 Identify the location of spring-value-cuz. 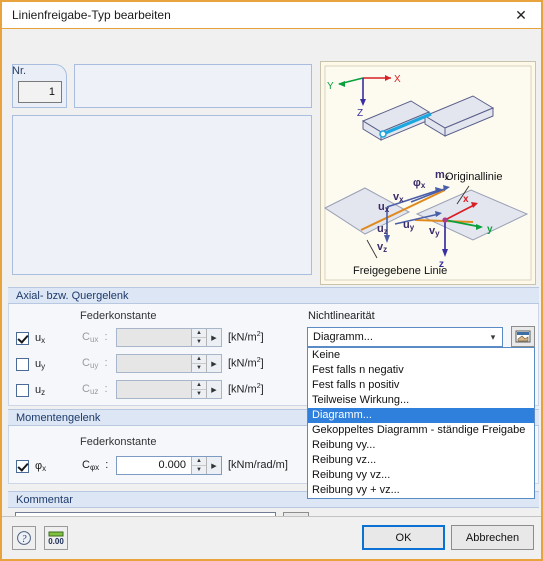
(154, 389).